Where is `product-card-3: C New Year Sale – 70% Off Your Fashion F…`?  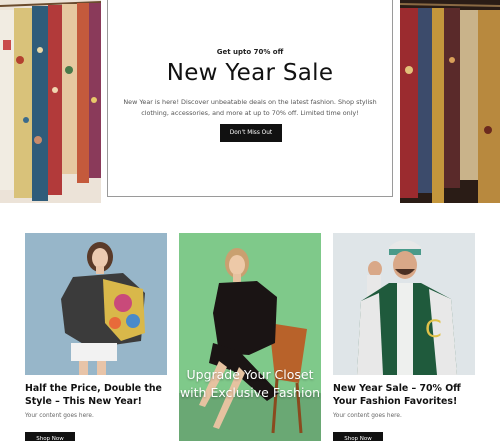 product-card-3: C New Year Sale – 70% Off Your Fashion F… is located at coordinates (404, 337).